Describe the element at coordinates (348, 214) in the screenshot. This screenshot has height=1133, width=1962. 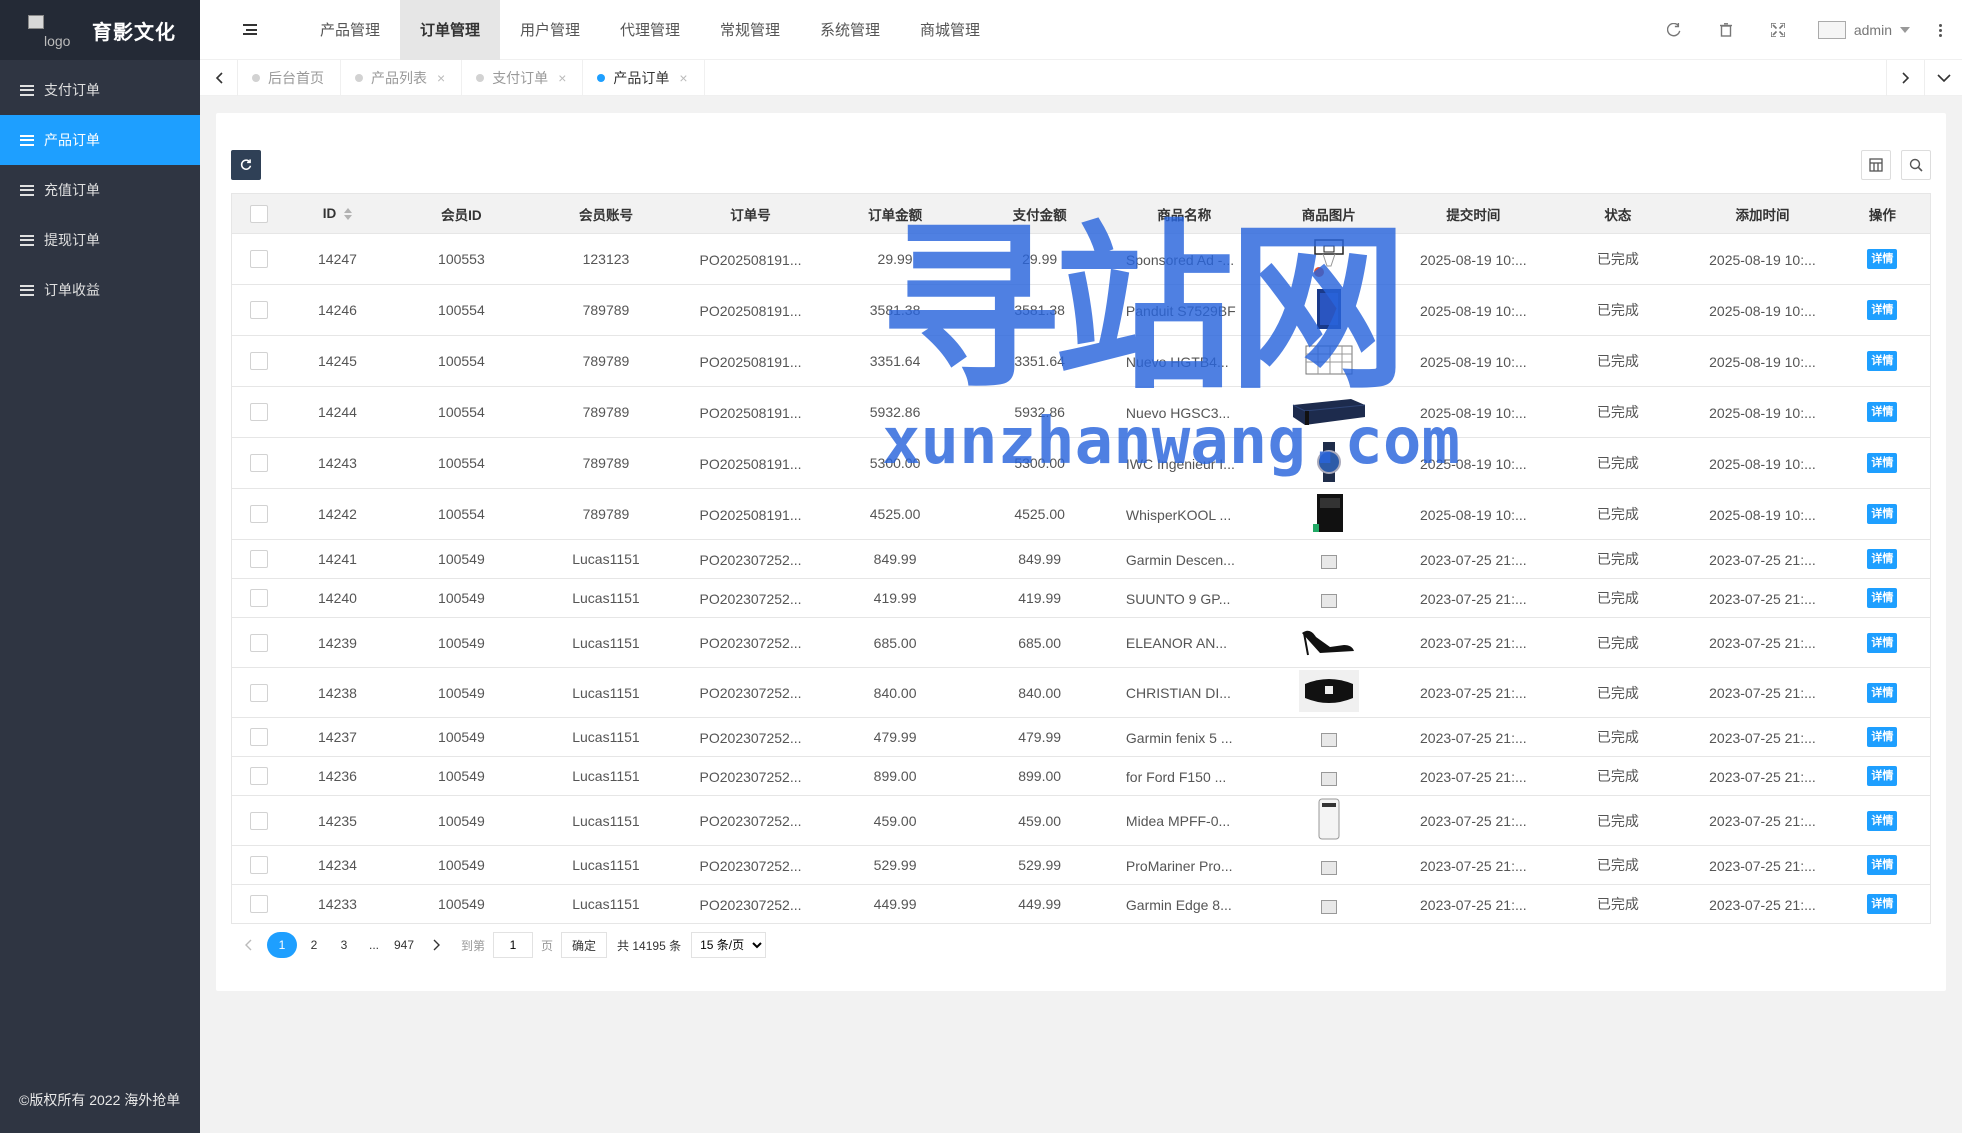
I see `sort-icon` at that location.